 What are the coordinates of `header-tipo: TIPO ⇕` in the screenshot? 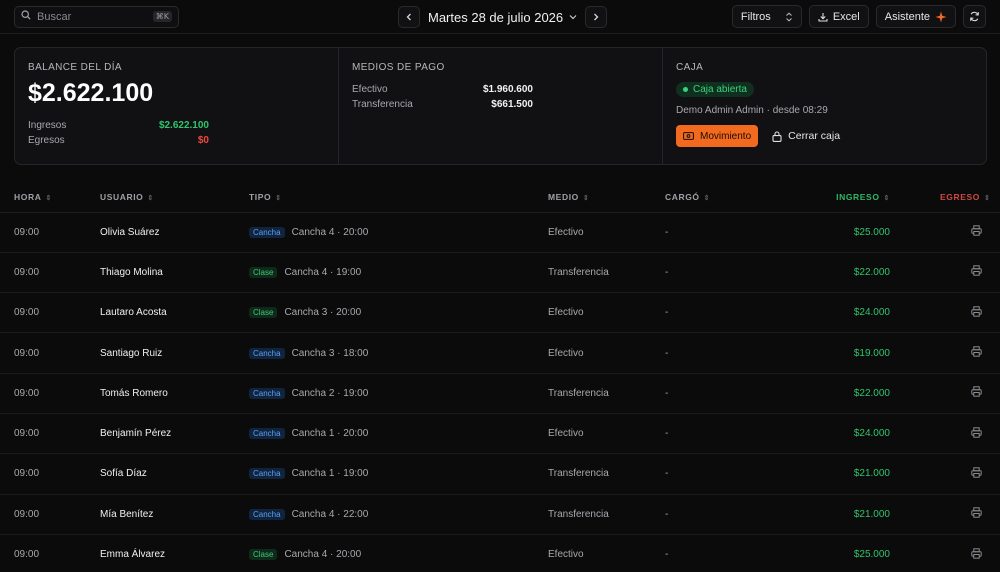 It's located at (398, 197).